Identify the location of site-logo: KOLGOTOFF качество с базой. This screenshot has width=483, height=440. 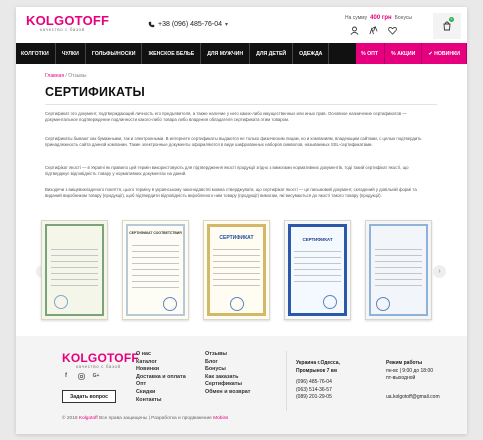
(68, 22).